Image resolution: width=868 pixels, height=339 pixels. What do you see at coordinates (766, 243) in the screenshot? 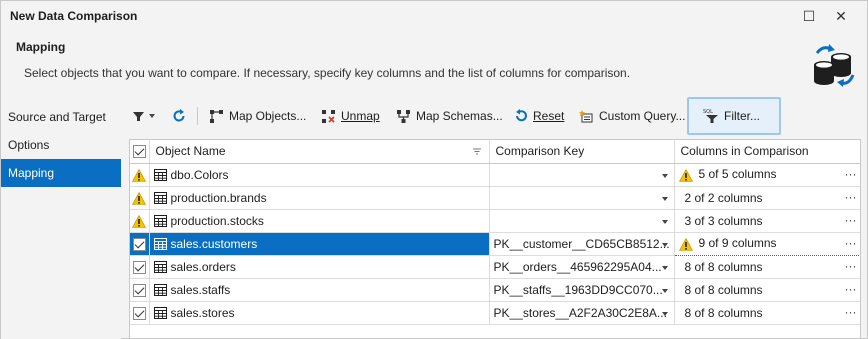
I see `columns-in-comparison-cell: 9 of 9 columns ···` at bounding box center [766, 243].